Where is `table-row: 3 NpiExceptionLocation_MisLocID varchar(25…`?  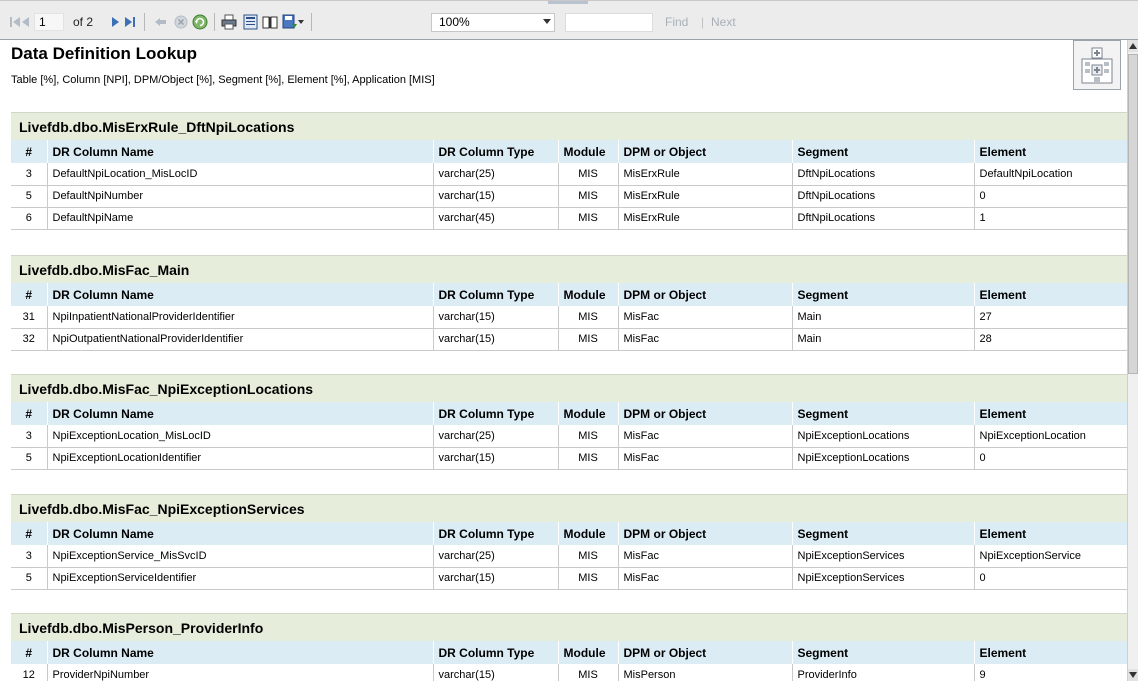 table-row: 3 NpiExceptionLocation_MisLocID varchar(25… is located at coordinates (569, 436).